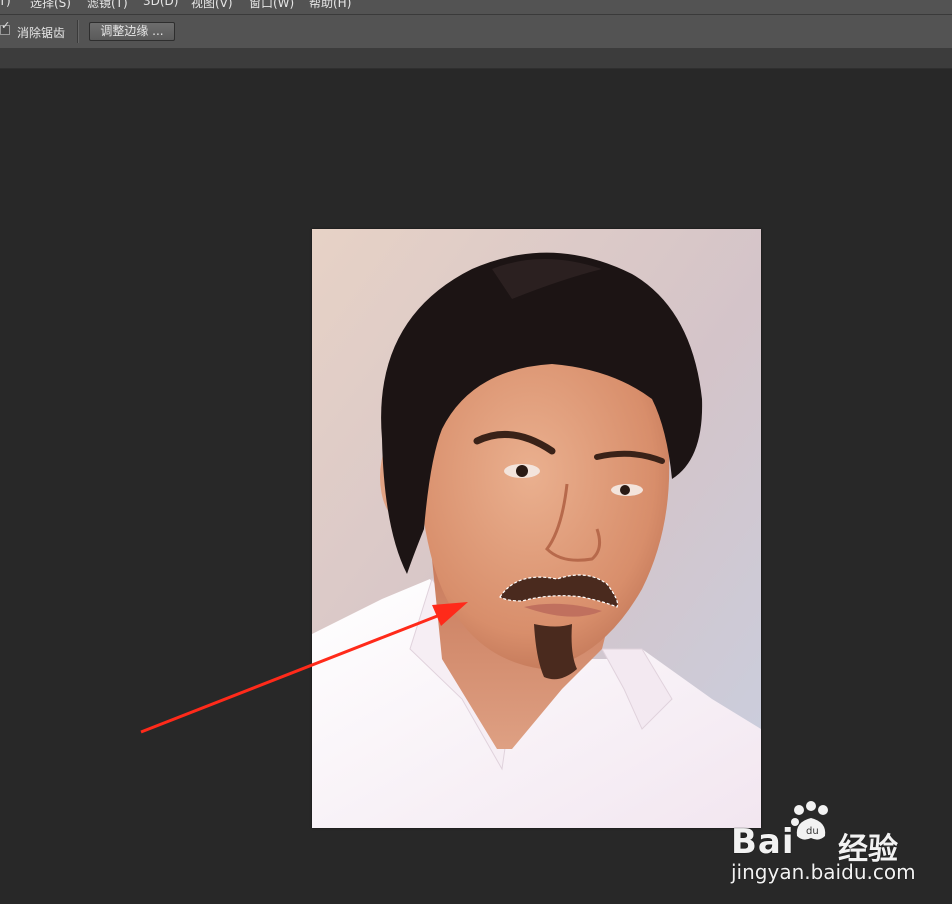 The height and width of the screenshot is (904, 952). Describe the element at coordinates (6, 25) in the screenshot. I see `checkmark-icon: ✓` at that location.